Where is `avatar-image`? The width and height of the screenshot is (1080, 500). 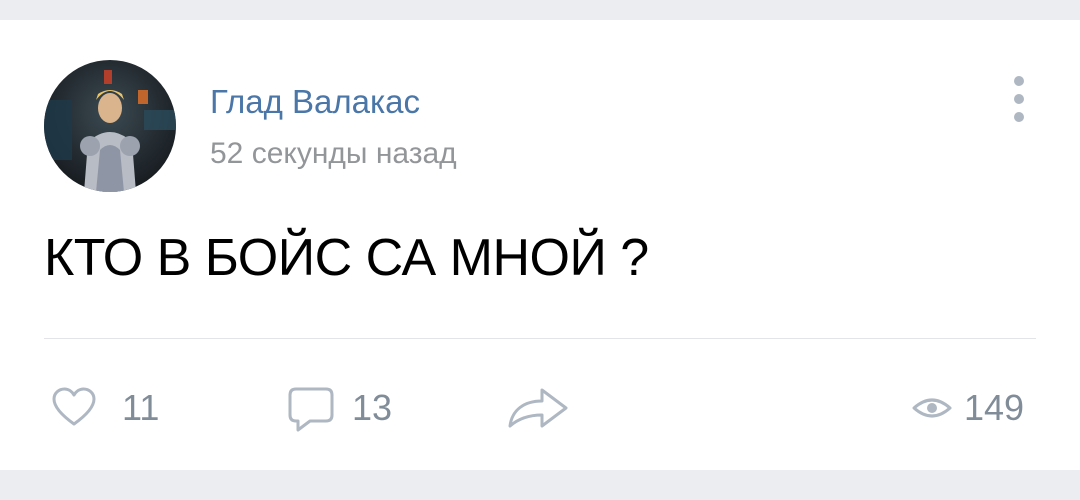 avatar-image is located at coordinates (110, 126).